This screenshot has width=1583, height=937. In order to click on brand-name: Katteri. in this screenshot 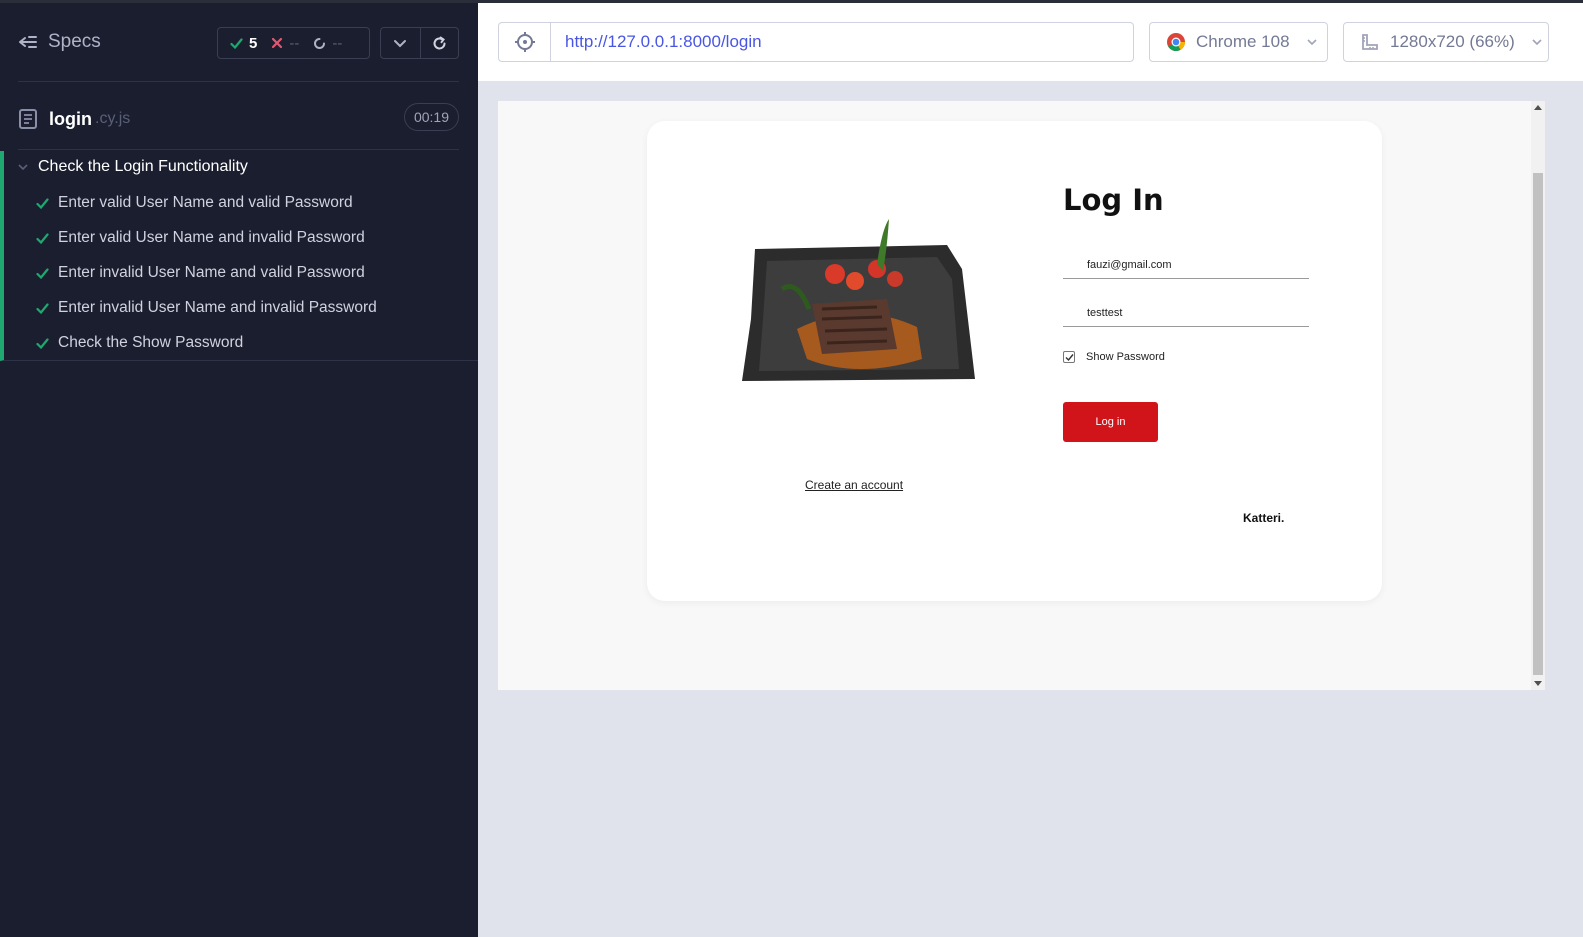, I will do `click(1264, 518)`.